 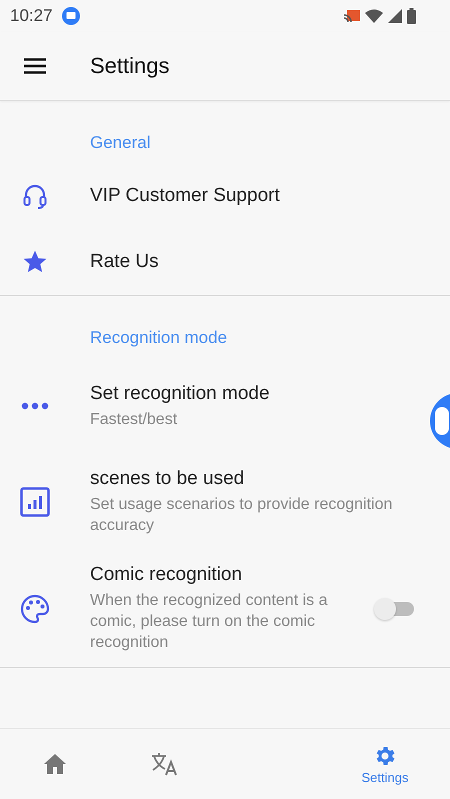 I want to click on section-header: General, so click(x=120, y=143).